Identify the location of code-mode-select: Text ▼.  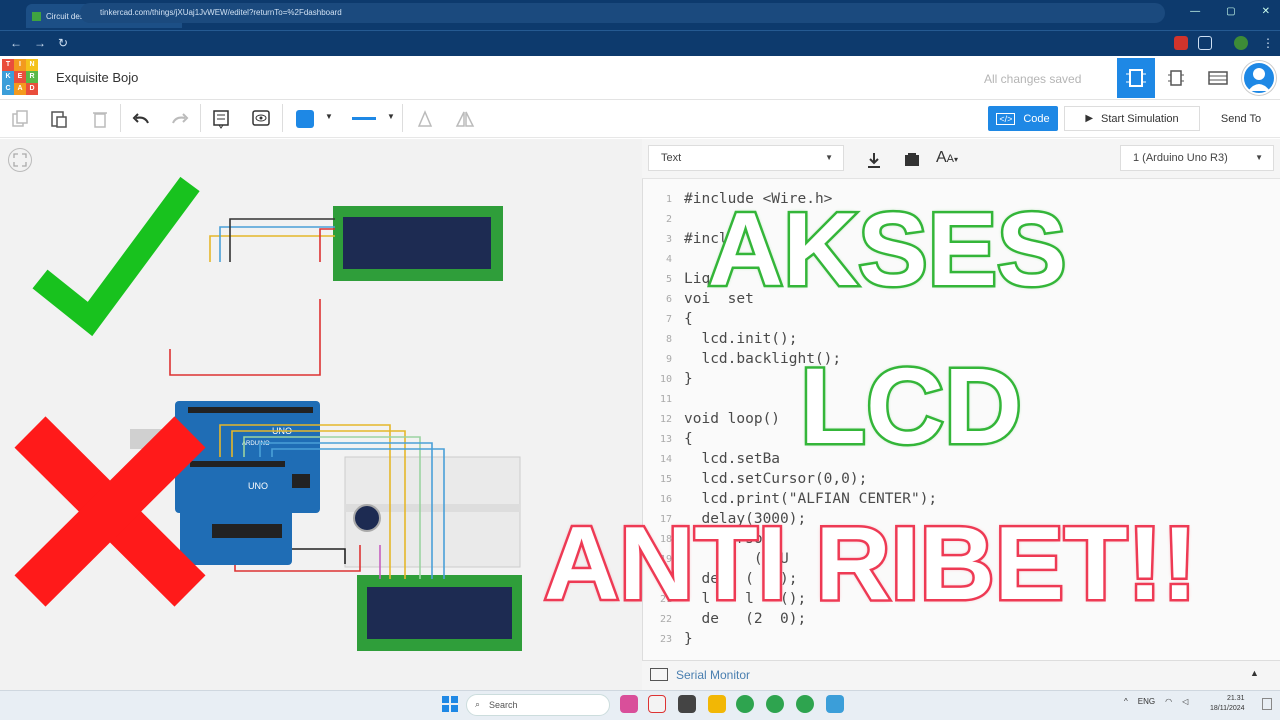
(746, 158).